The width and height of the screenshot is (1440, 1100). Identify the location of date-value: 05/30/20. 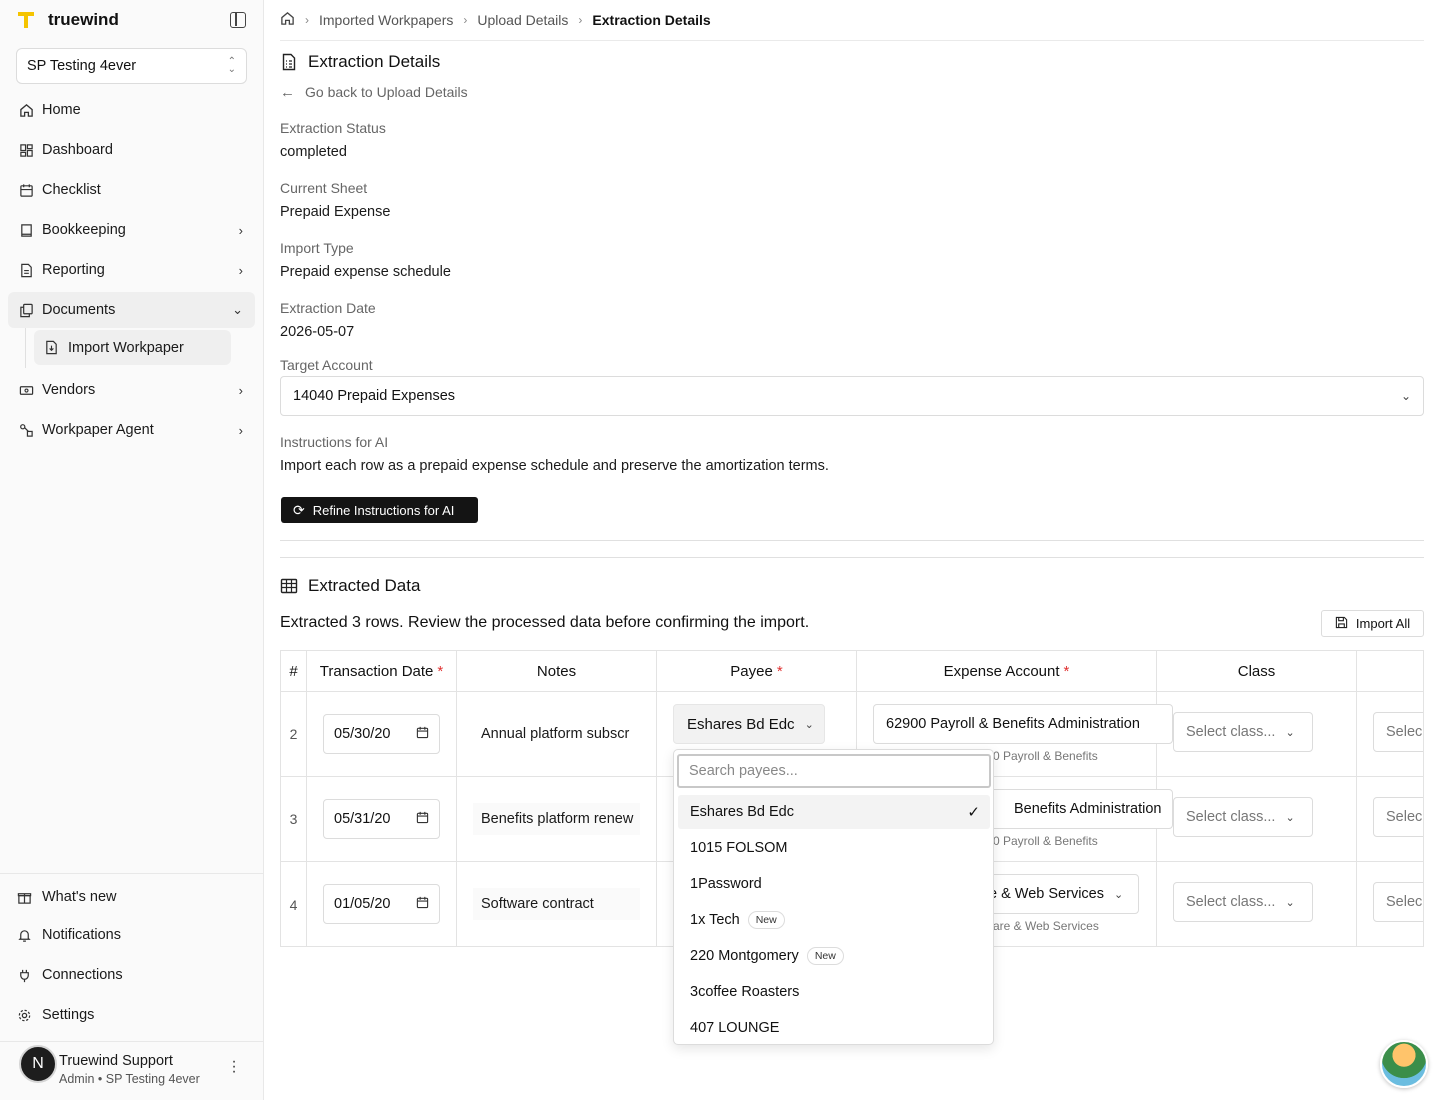
(362, 734).